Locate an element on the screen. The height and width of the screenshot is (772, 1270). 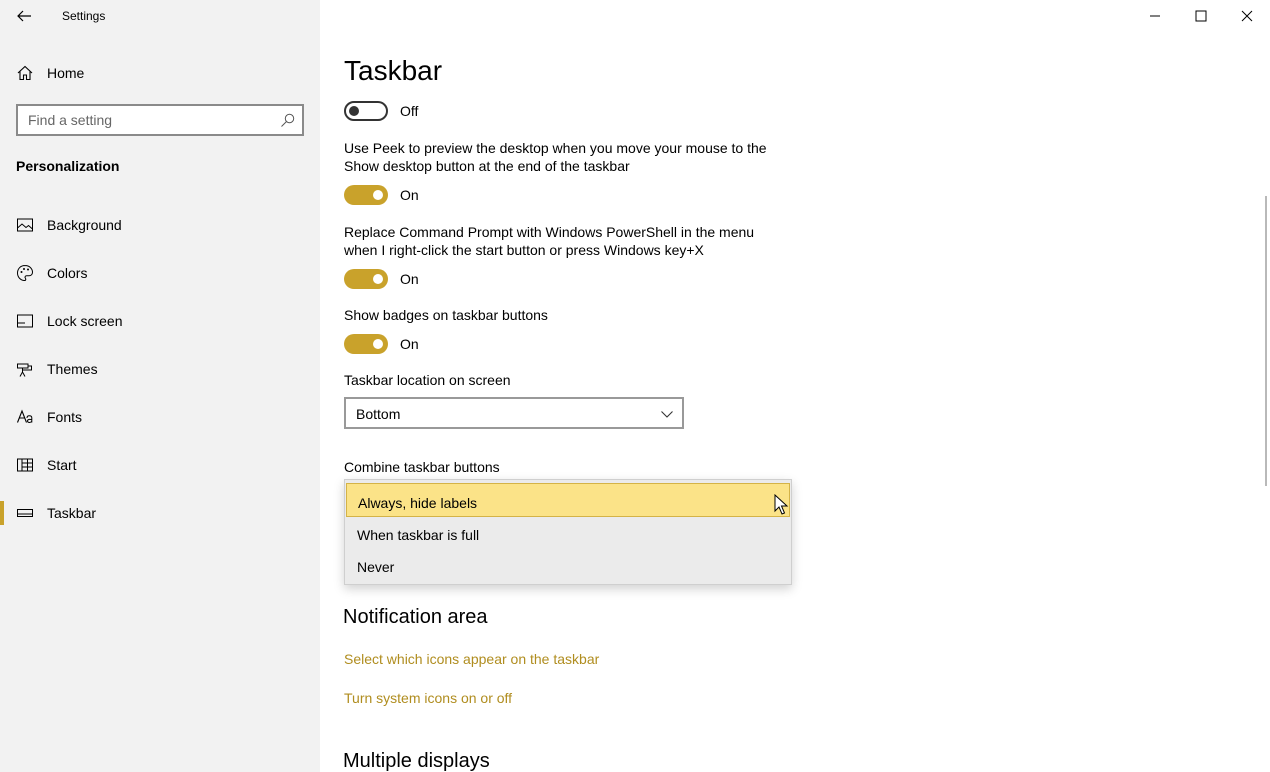
toggle-row-powershell: On is located at coordinates (381, 279).